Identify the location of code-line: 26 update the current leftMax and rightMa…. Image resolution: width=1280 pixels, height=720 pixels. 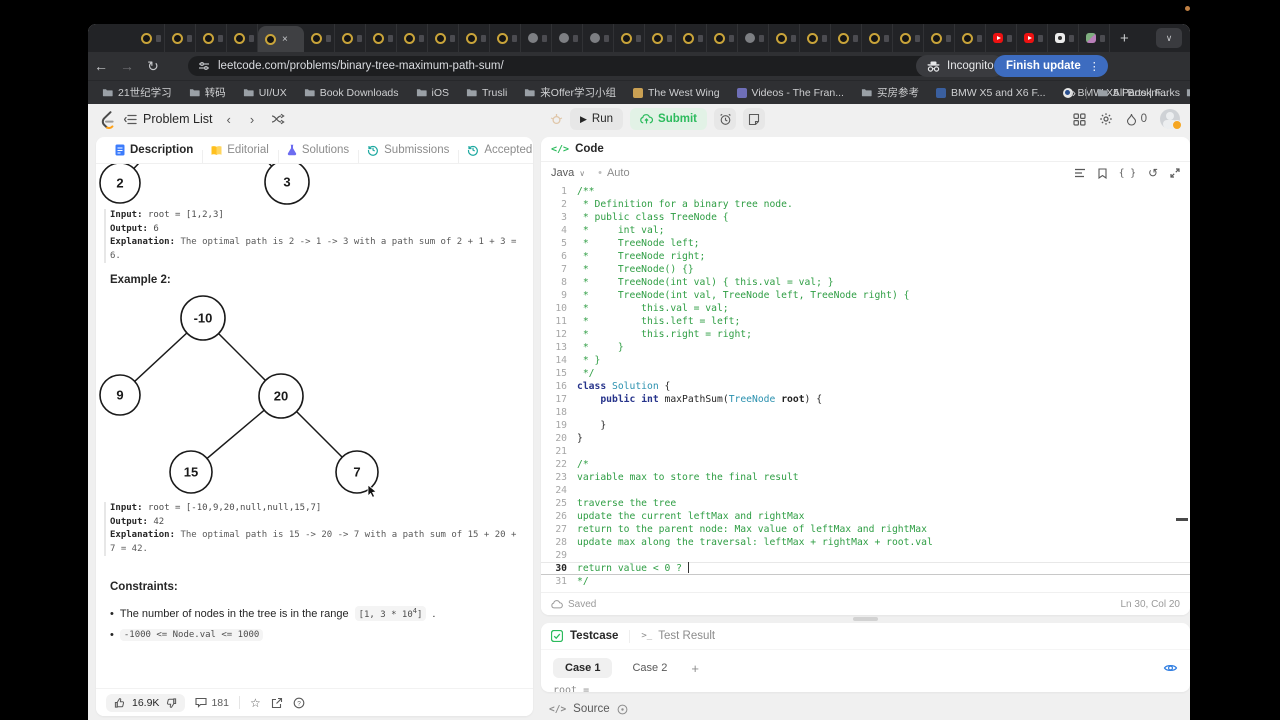
(865, 516).